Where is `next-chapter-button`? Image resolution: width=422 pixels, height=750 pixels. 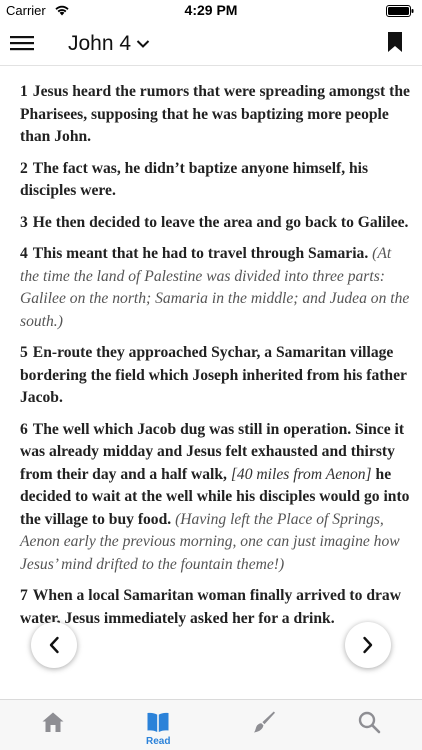
next-chapter-button is located at coordinates (368, 645).